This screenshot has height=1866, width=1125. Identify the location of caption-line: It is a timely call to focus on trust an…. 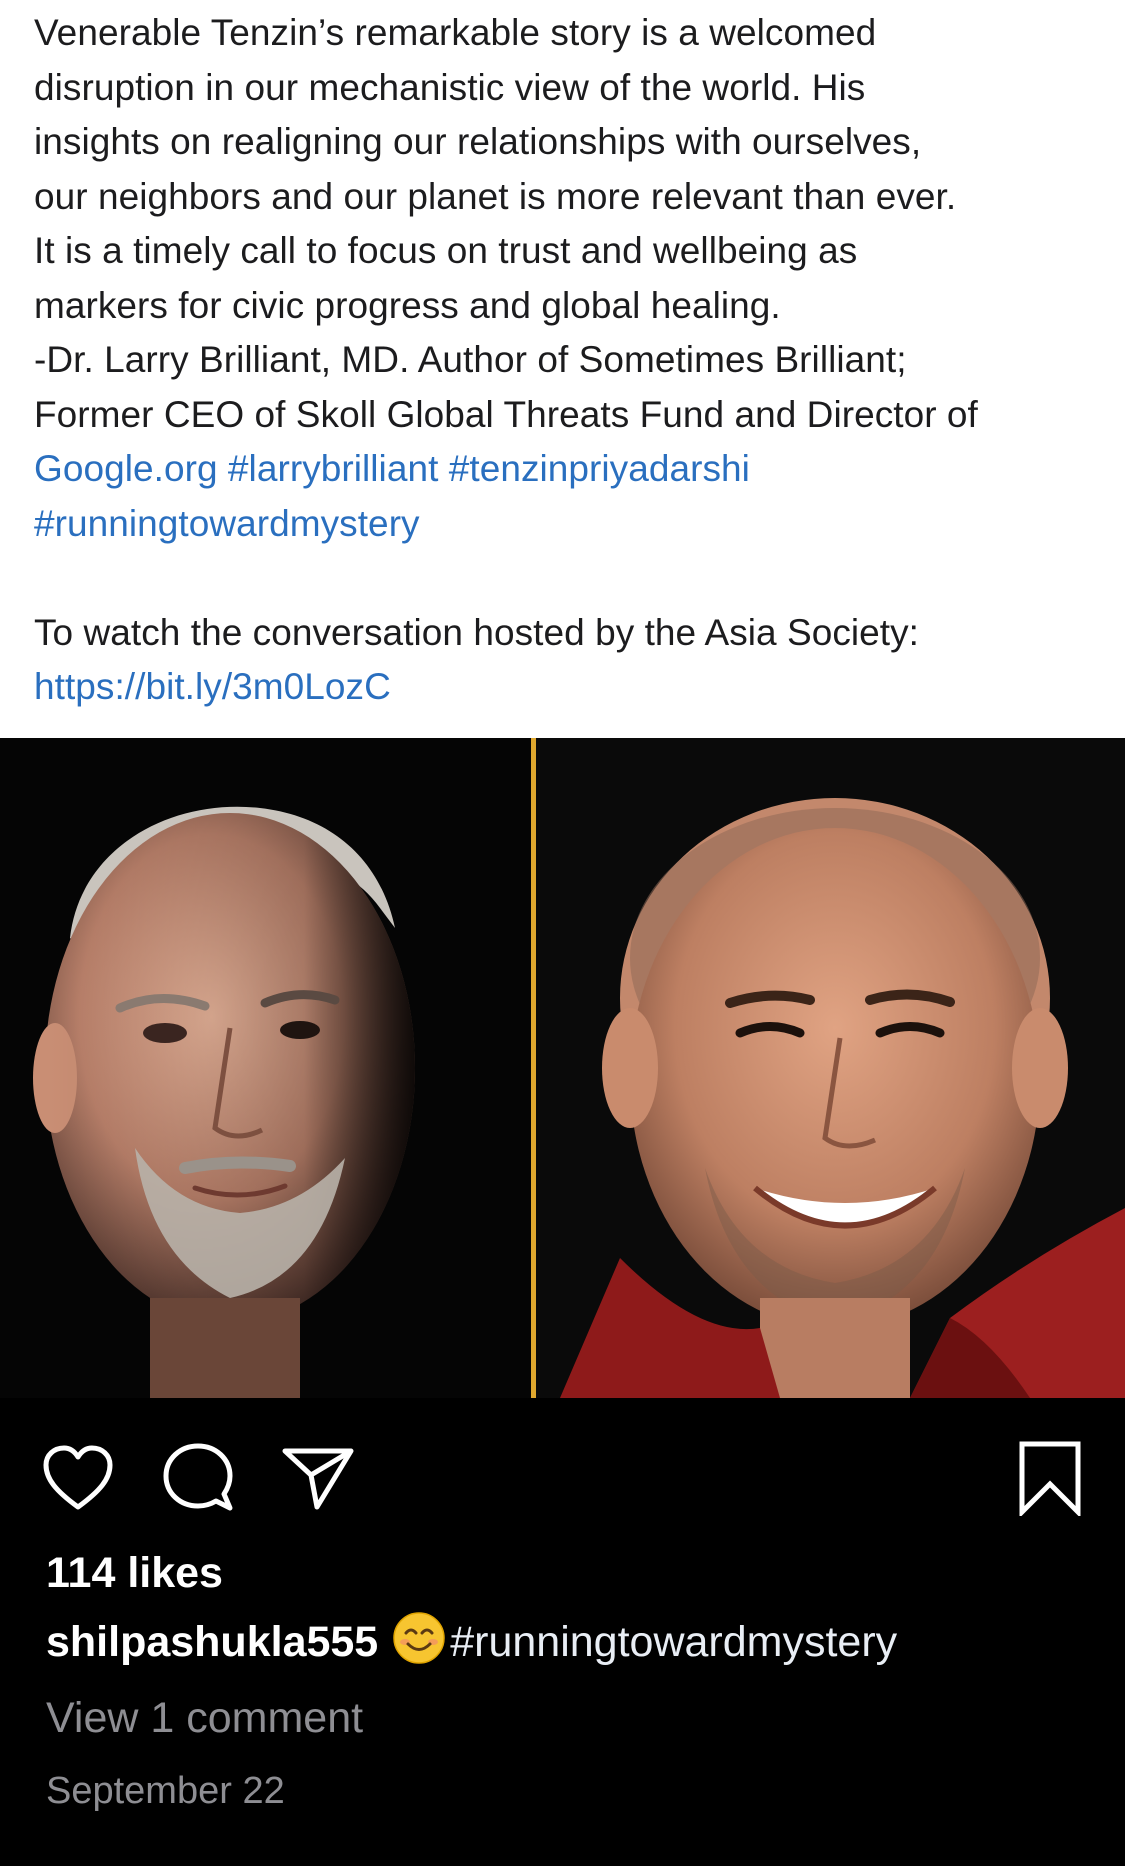
(446, 250).